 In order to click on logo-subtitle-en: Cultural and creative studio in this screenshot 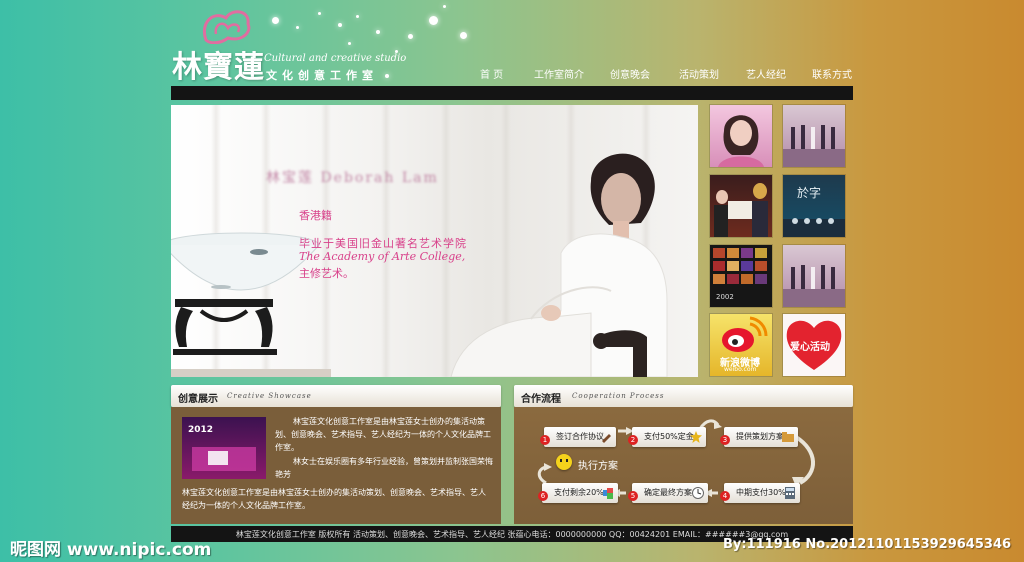, I will do `click(335, 58)`.